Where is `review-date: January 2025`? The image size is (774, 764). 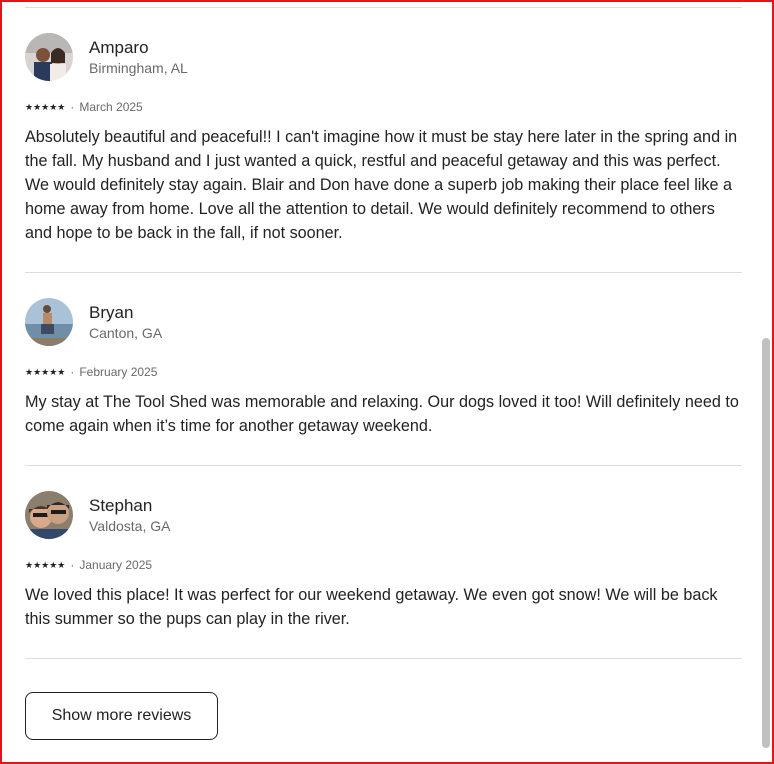
review-date: January 2025 is located at coordinates (116, 565).